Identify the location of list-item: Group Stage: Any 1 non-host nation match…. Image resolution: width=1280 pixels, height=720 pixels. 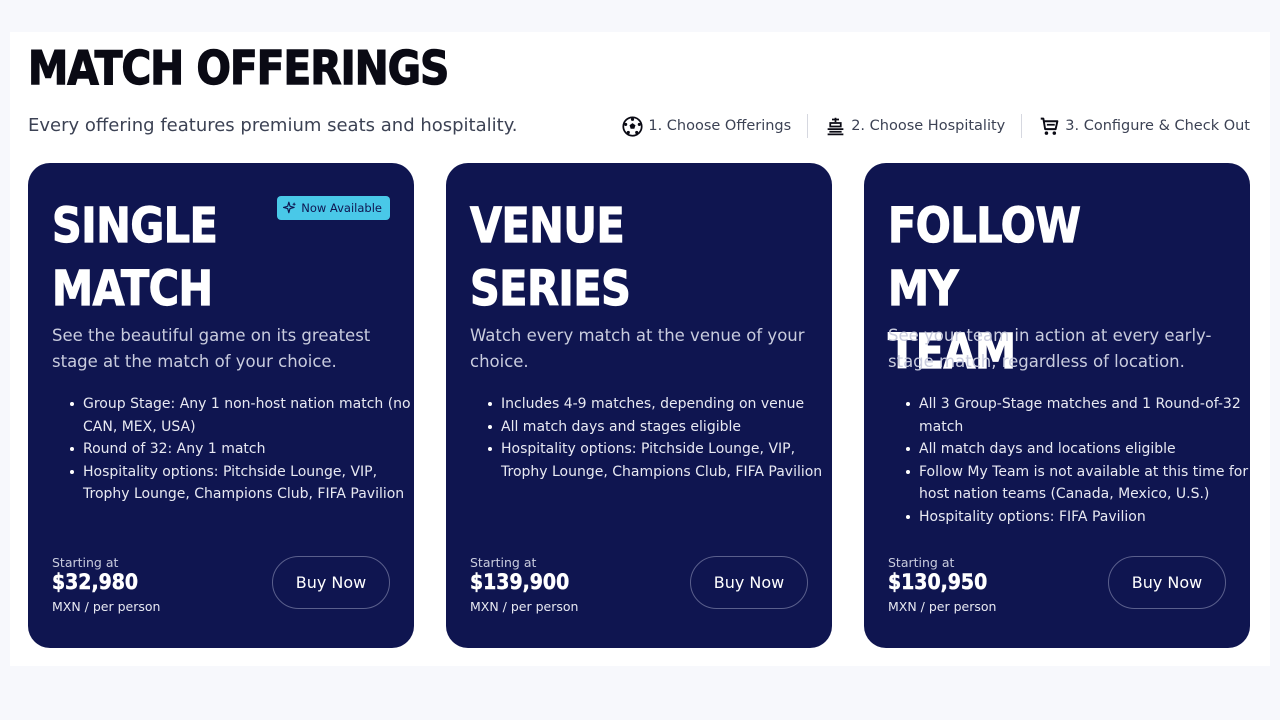
(242, 415).